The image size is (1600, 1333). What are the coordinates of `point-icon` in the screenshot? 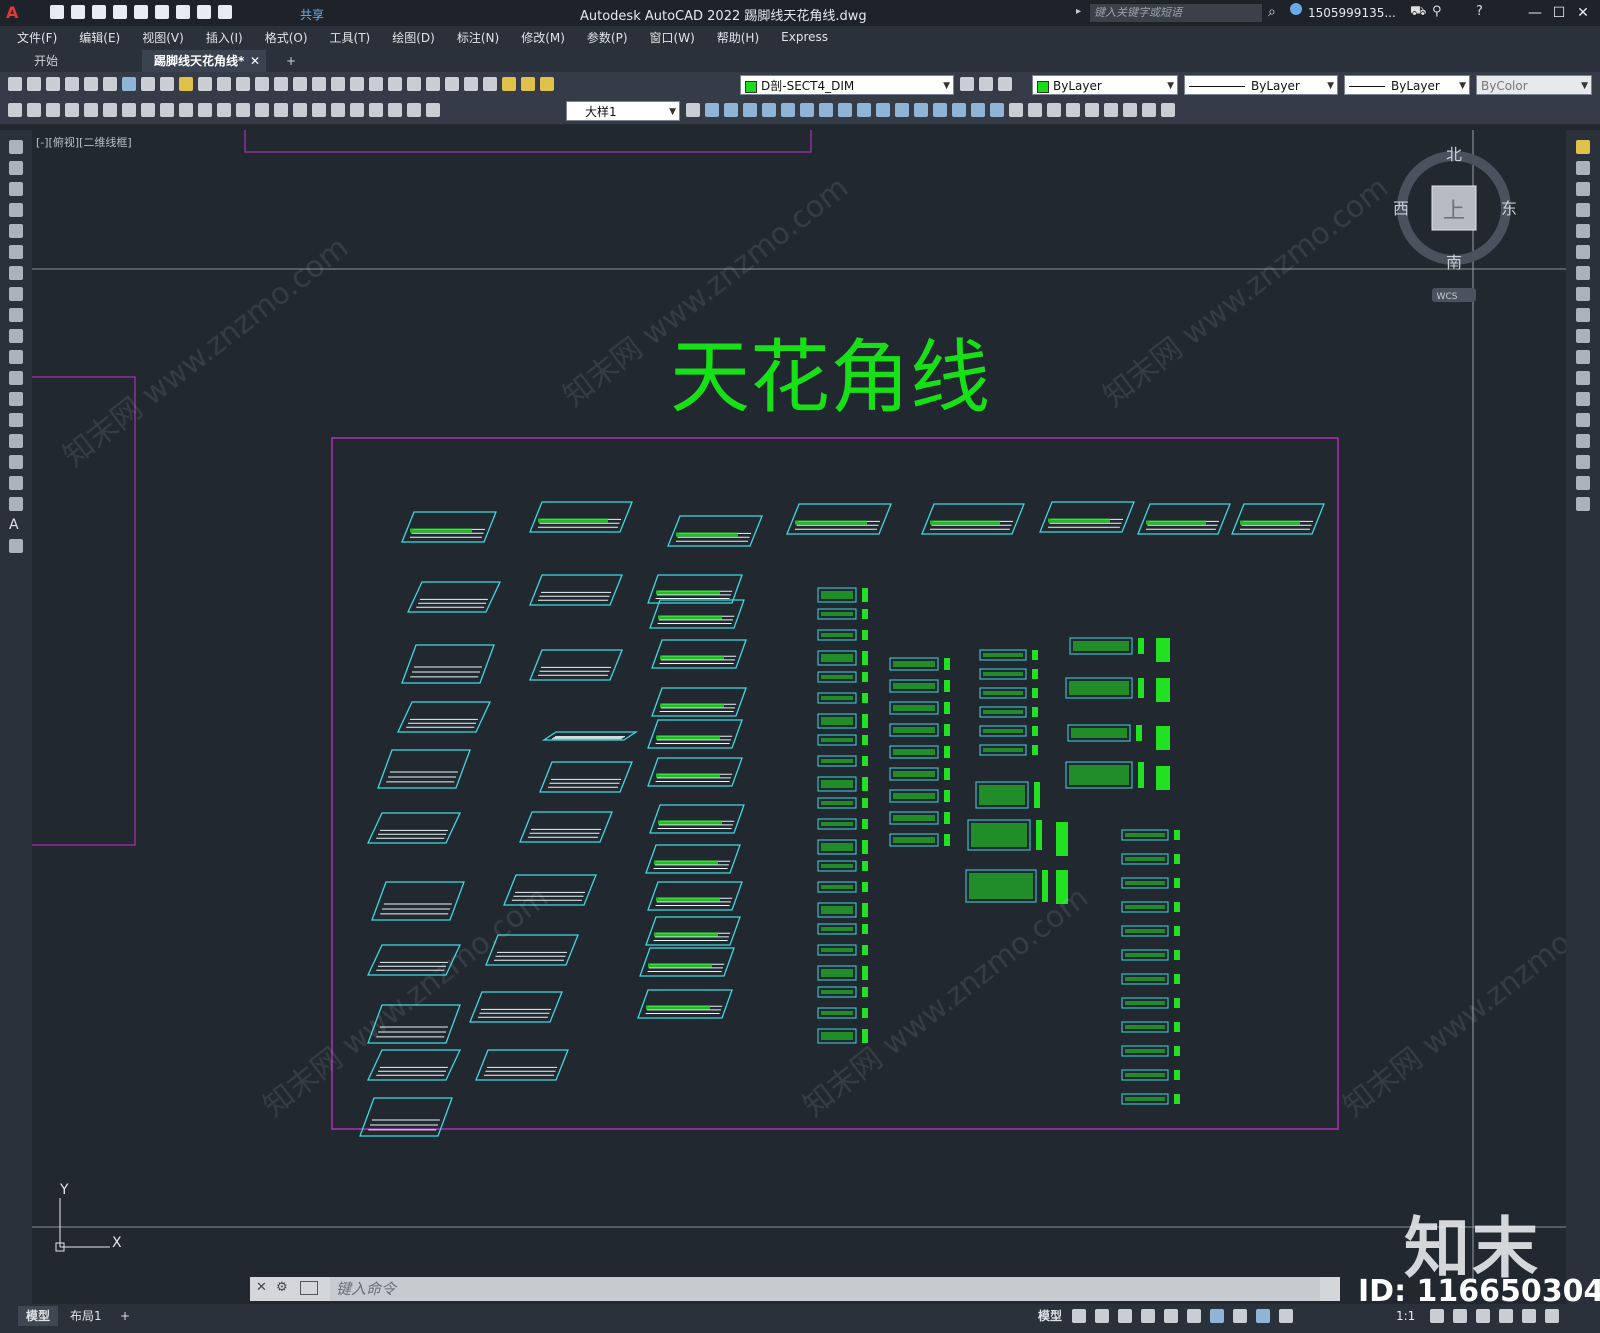 It's located at (16, 420).